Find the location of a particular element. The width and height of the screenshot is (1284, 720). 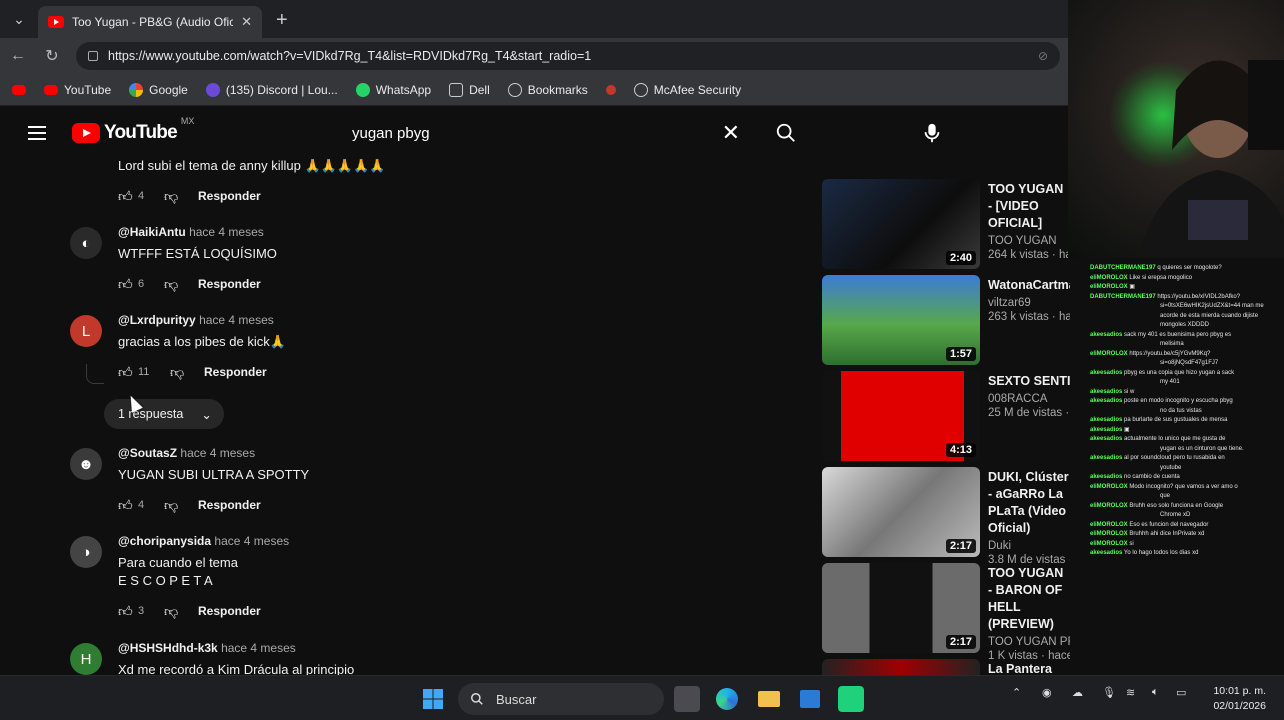

video-channel: viltzar69 is located at coordinates (1029, 303).